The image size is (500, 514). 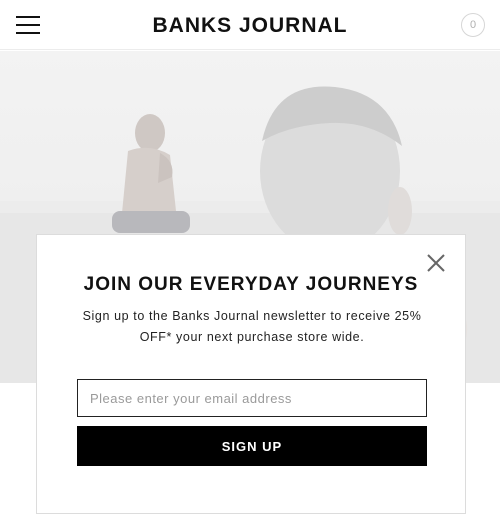 I want to click on close-icon, so click(x=436, y=263).